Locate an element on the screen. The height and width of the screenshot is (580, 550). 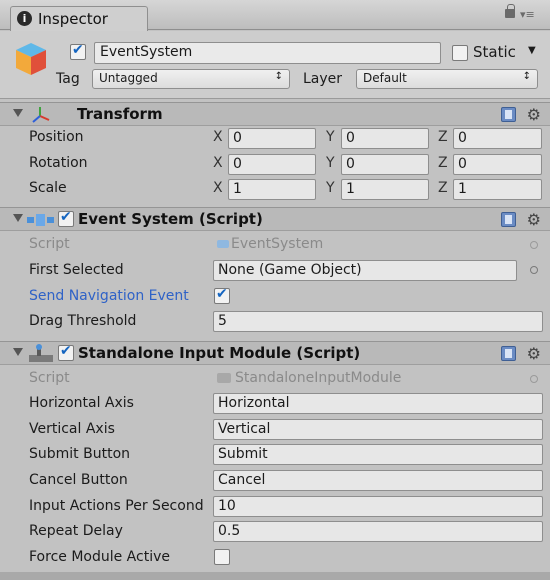
input-actions-field: 10 is located at coordinates (378, 506).